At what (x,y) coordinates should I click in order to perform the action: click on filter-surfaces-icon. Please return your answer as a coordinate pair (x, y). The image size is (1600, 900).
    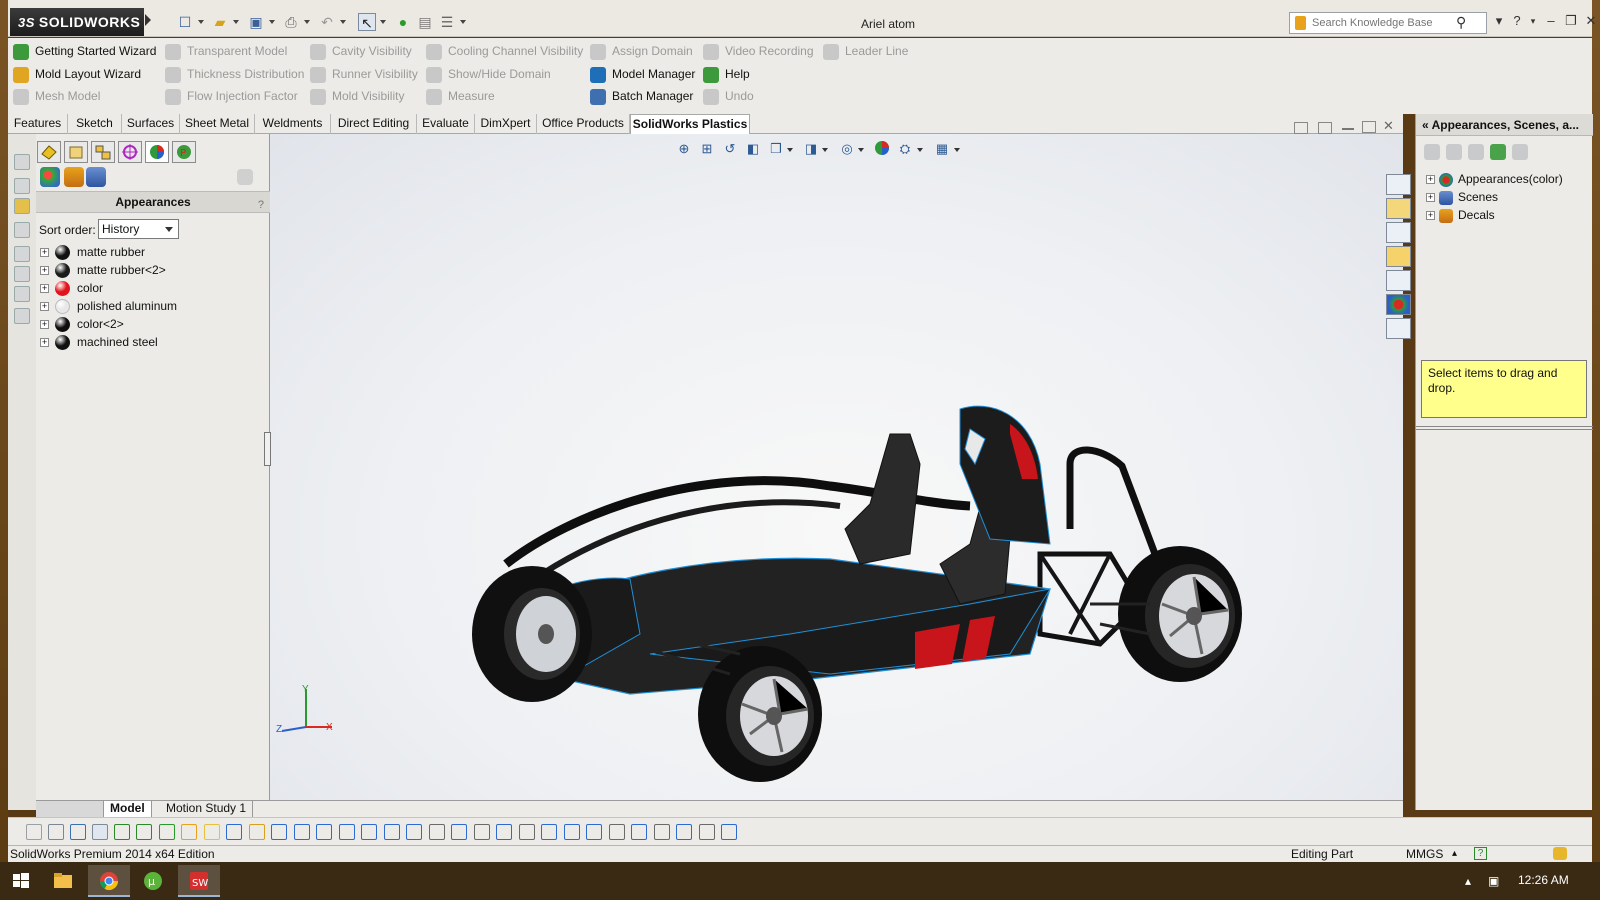
    Looking at the image, I should click on (391, 832).